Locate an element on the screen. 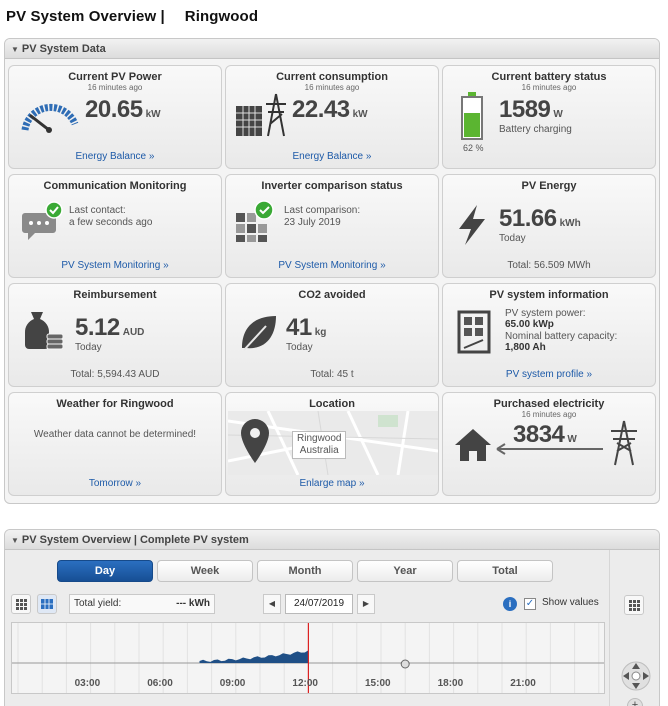  grid-view-button is located at coordinates (21, 604).